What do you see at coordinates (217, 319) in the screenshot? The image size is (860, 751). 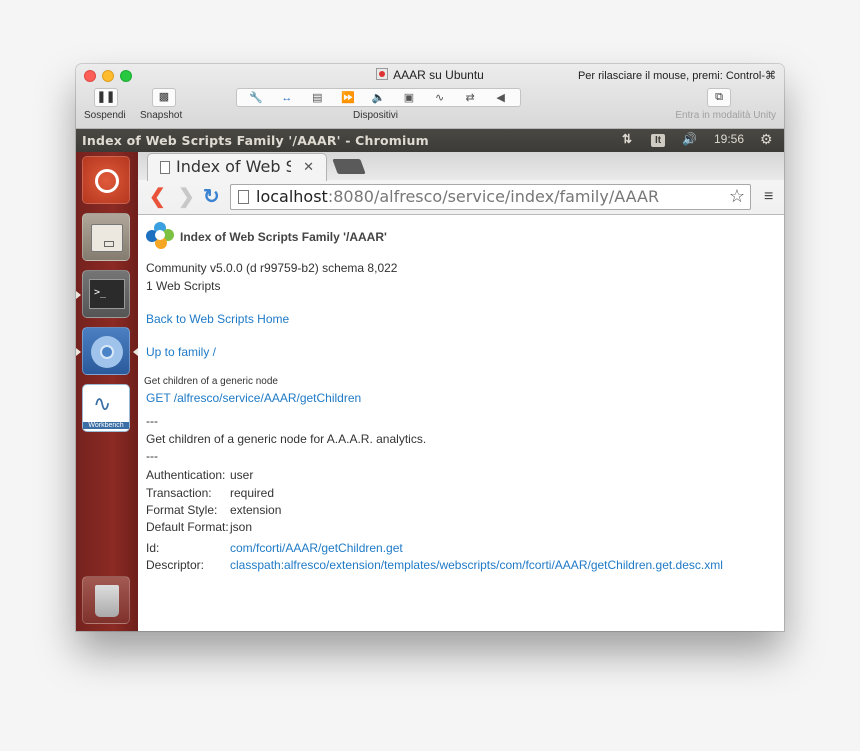 I see `back-to-home-link: Back to Web Scripts Home` at bounding box center [217, 319].